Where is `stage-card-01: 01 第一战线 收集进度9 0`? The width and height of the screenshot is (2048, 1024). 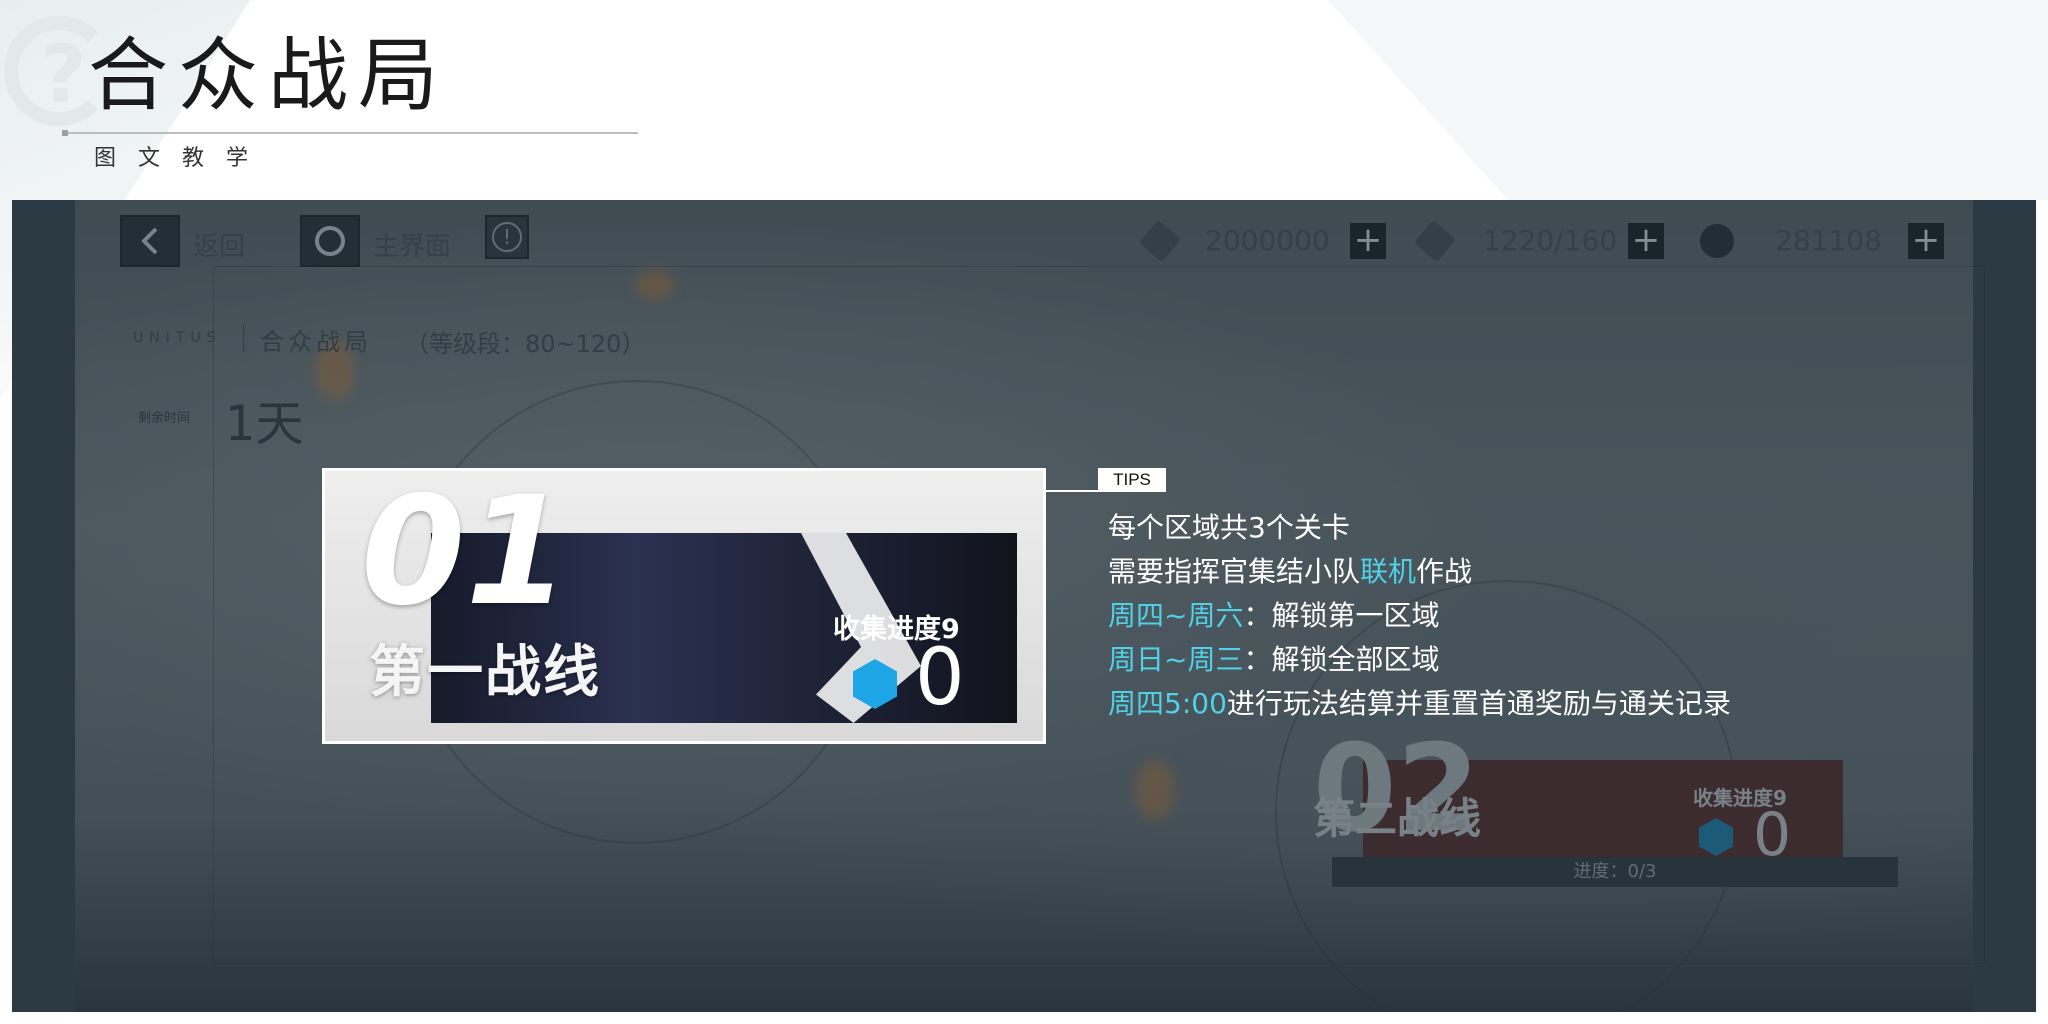
stage-card-01: 01 第一战线 收集进度9 0 is located at coordinates (684, 606).